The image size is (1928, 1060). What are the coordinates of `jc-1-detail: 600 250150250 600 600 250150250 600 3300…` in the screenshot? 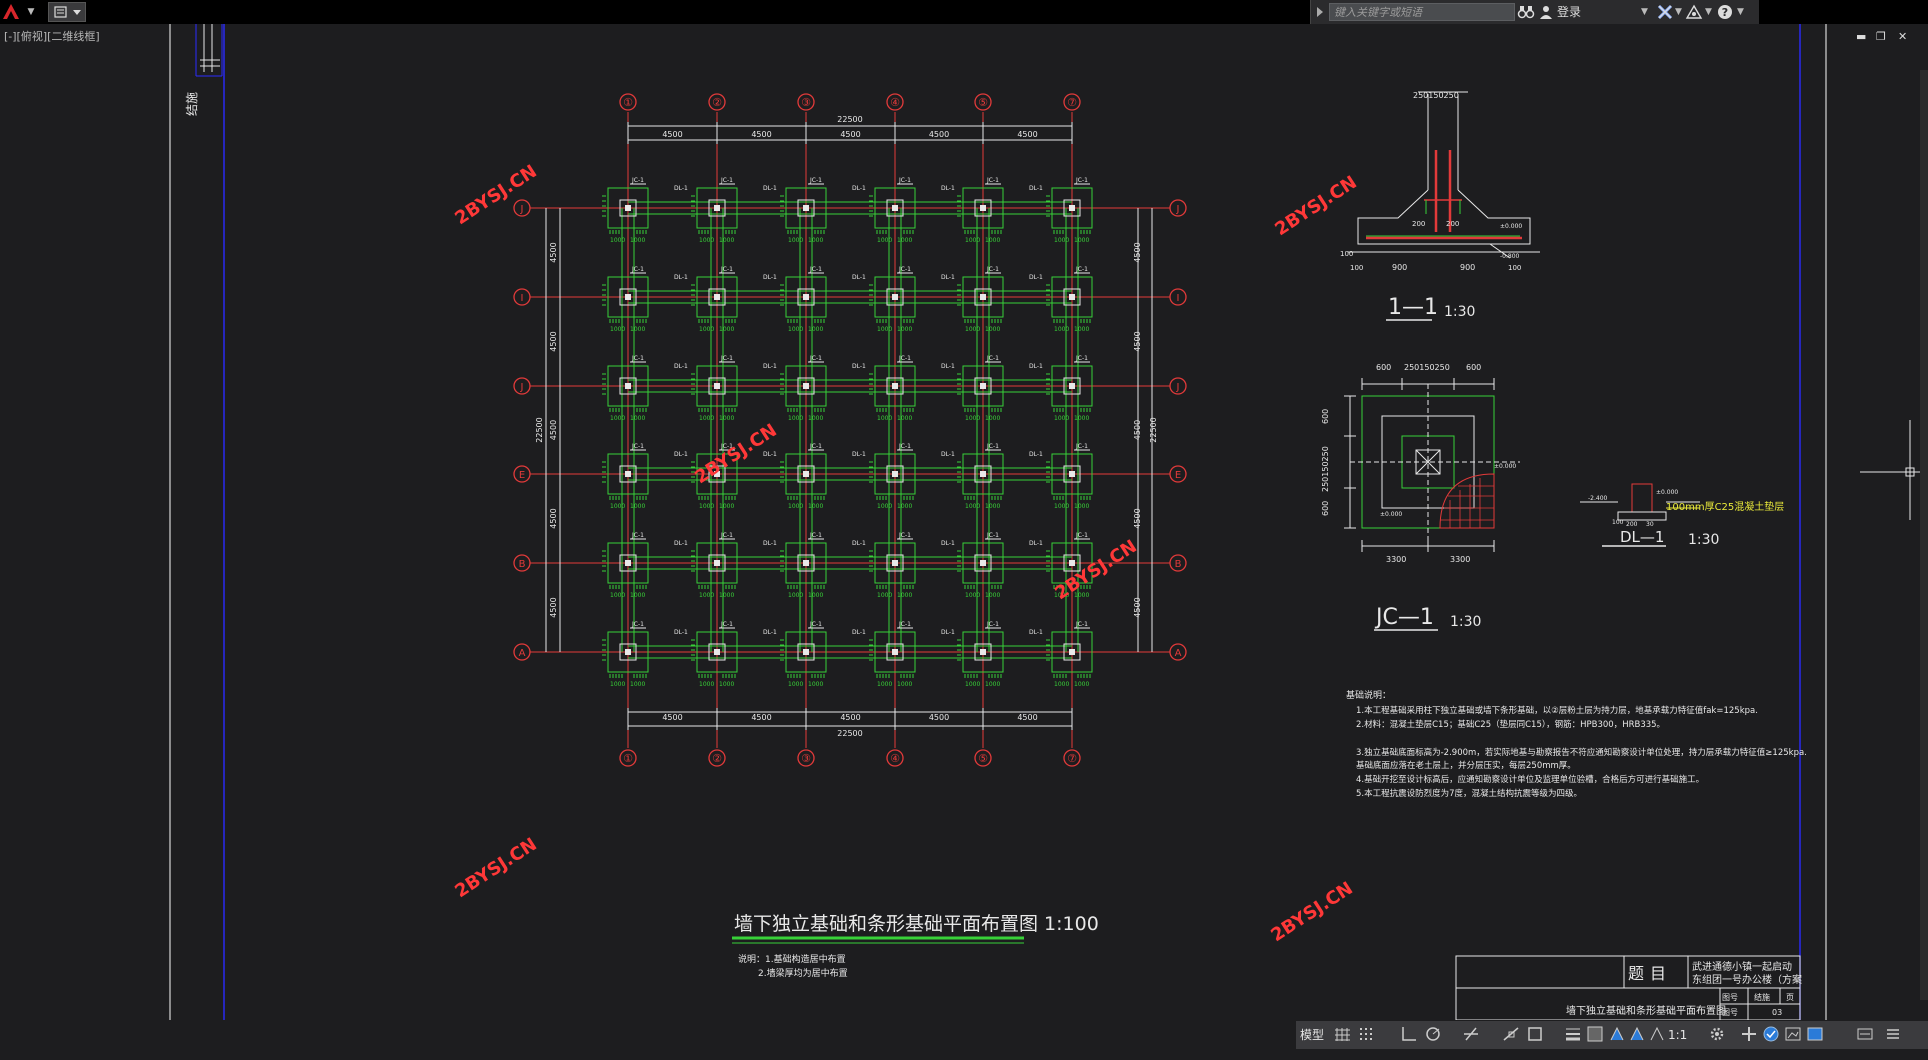 It's located at (1420, 497).